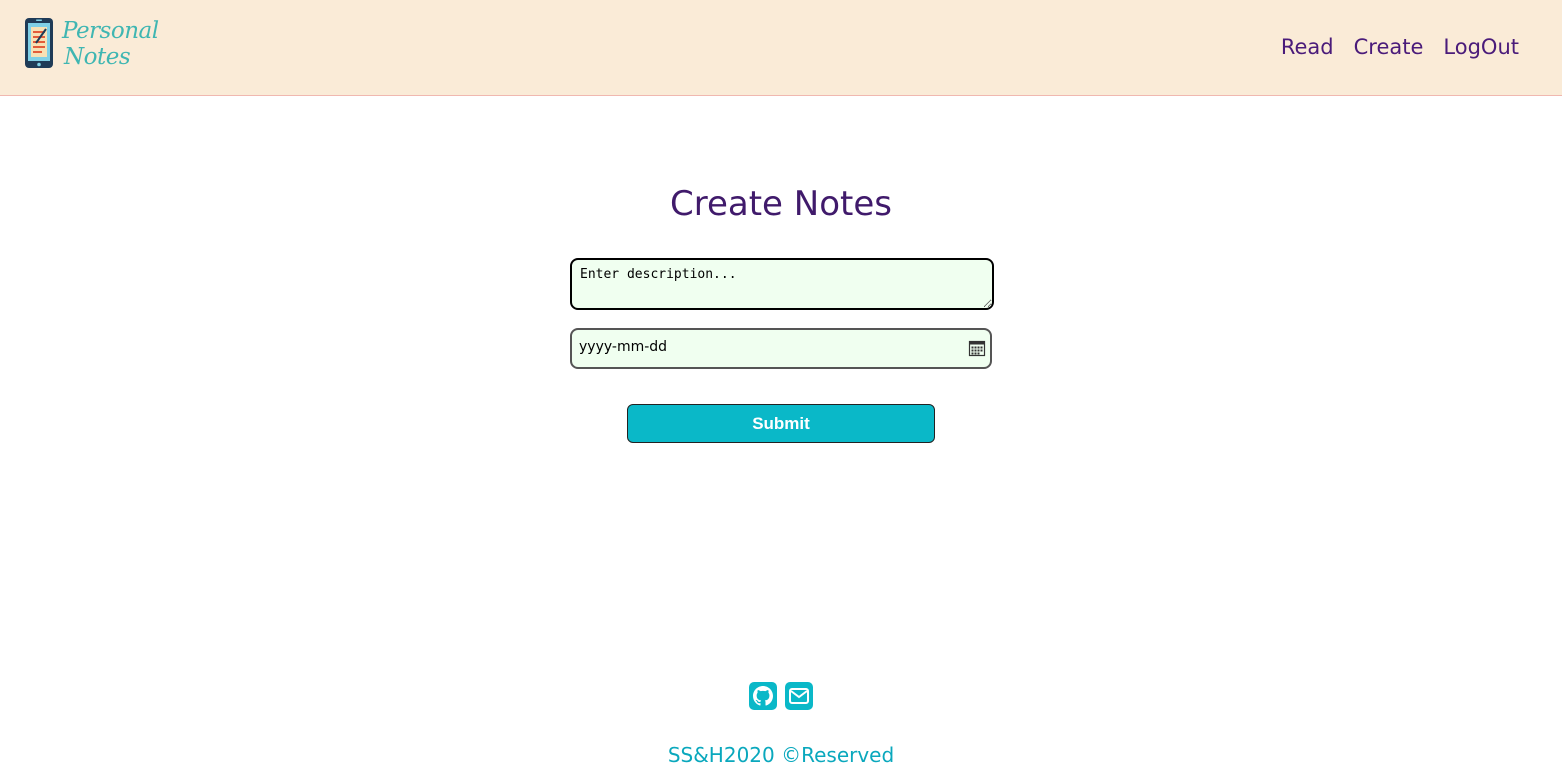 Image resolution: width=1562 pixels, height=770 pixels. What do you see at coordinates (781, 348) in the screenshot?
I see `date-field: yyyy-mm-dd` at bounding box center [781, 348].